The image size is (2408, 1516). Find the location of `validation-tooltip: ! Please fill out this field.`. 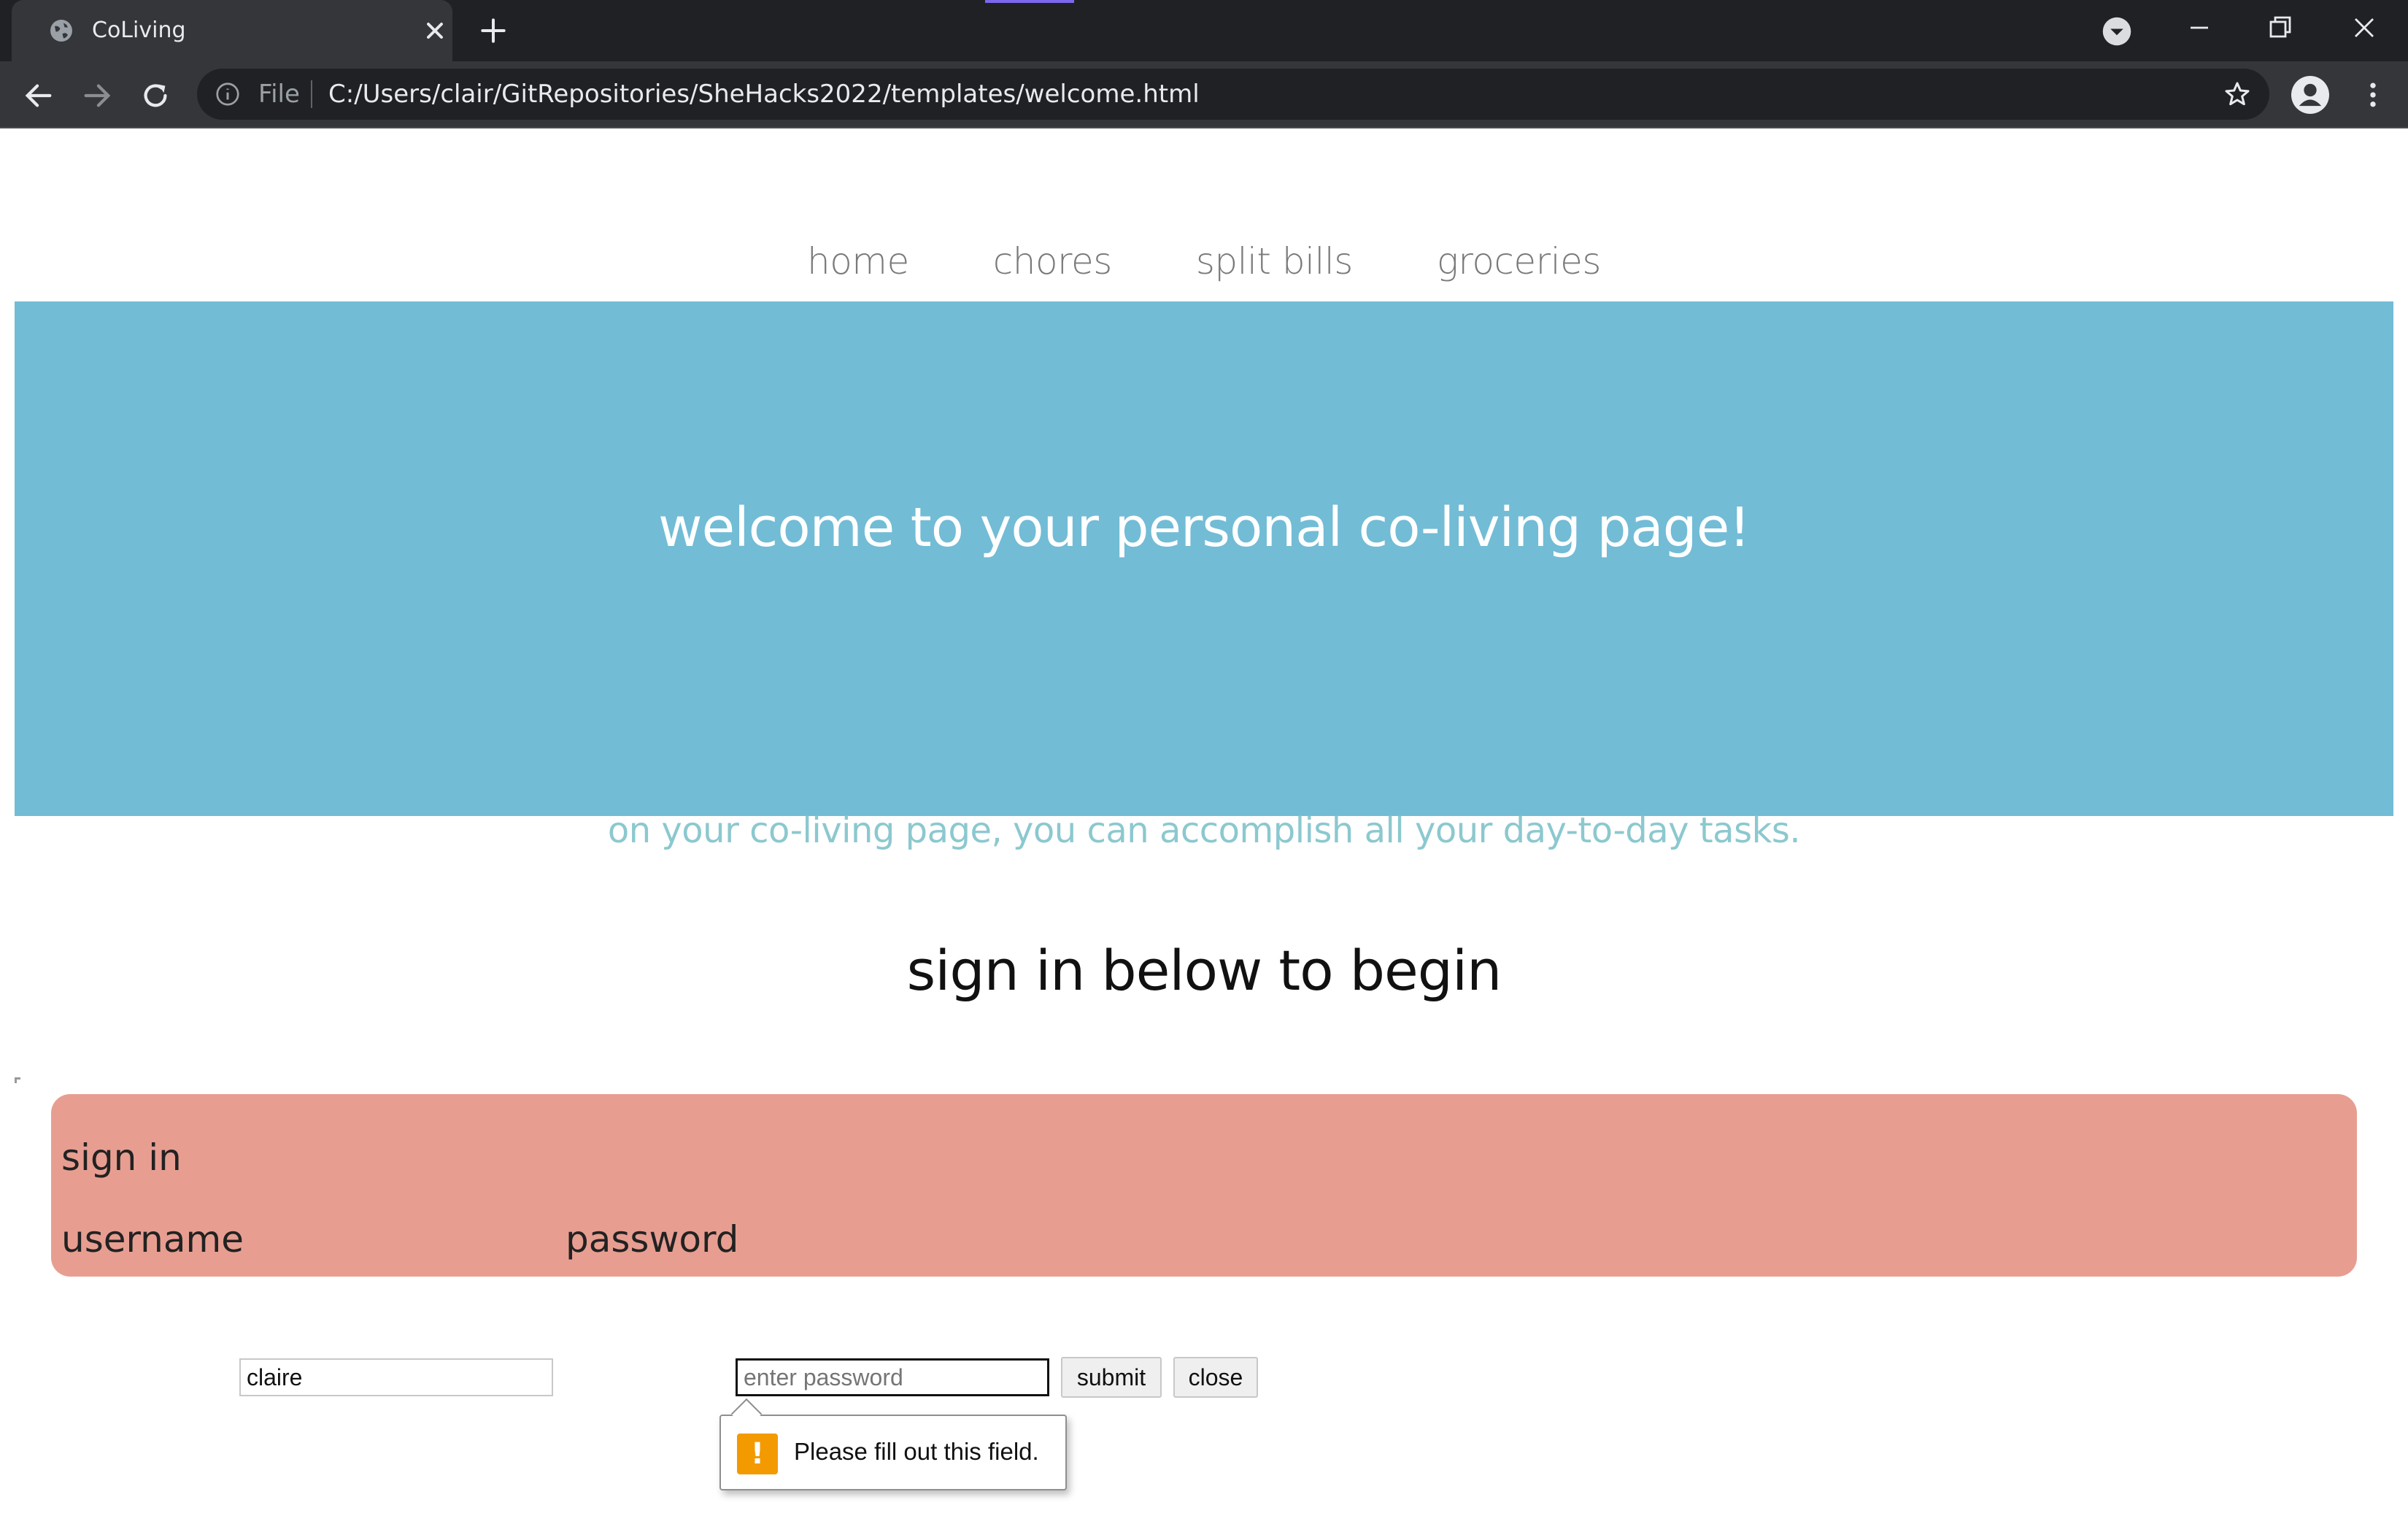

validation-tooltip: ! Please fill out this field. is located at coordinates (893, 1444).